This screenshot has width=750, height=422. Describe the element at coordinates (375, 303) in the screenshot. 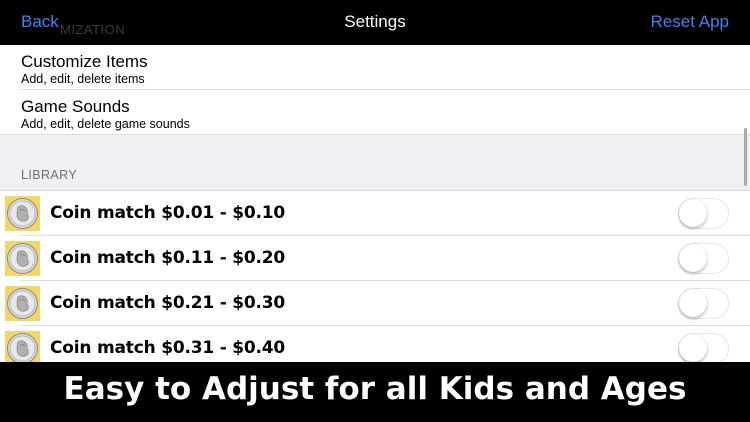

I see `library-item-row: Coin match $0.21 - $0.30` at that location.